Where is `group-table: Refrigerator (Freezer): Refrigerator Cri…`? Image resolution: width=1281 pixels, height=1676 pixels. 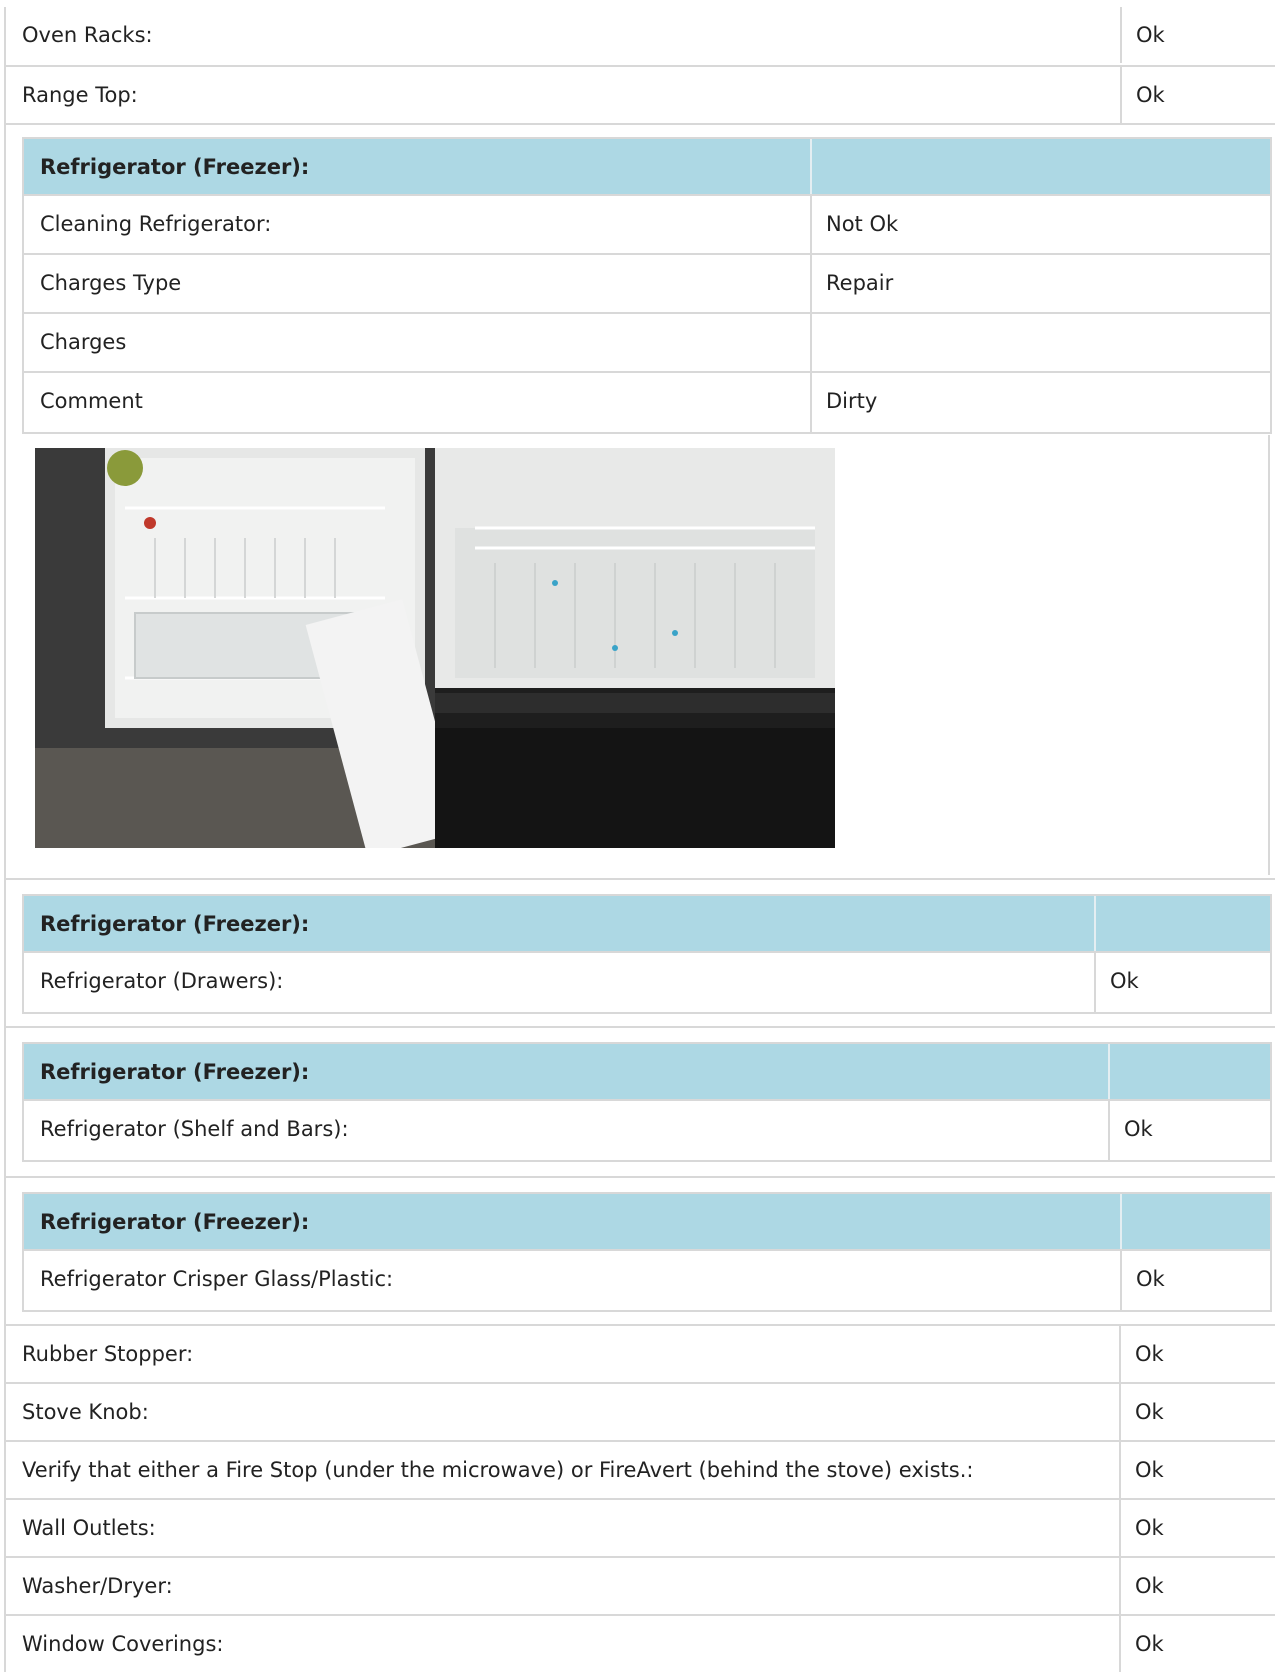 group-table: Refrigerator (Freezer): Refrigerator Cri… is located at coordinates (647, 1252).